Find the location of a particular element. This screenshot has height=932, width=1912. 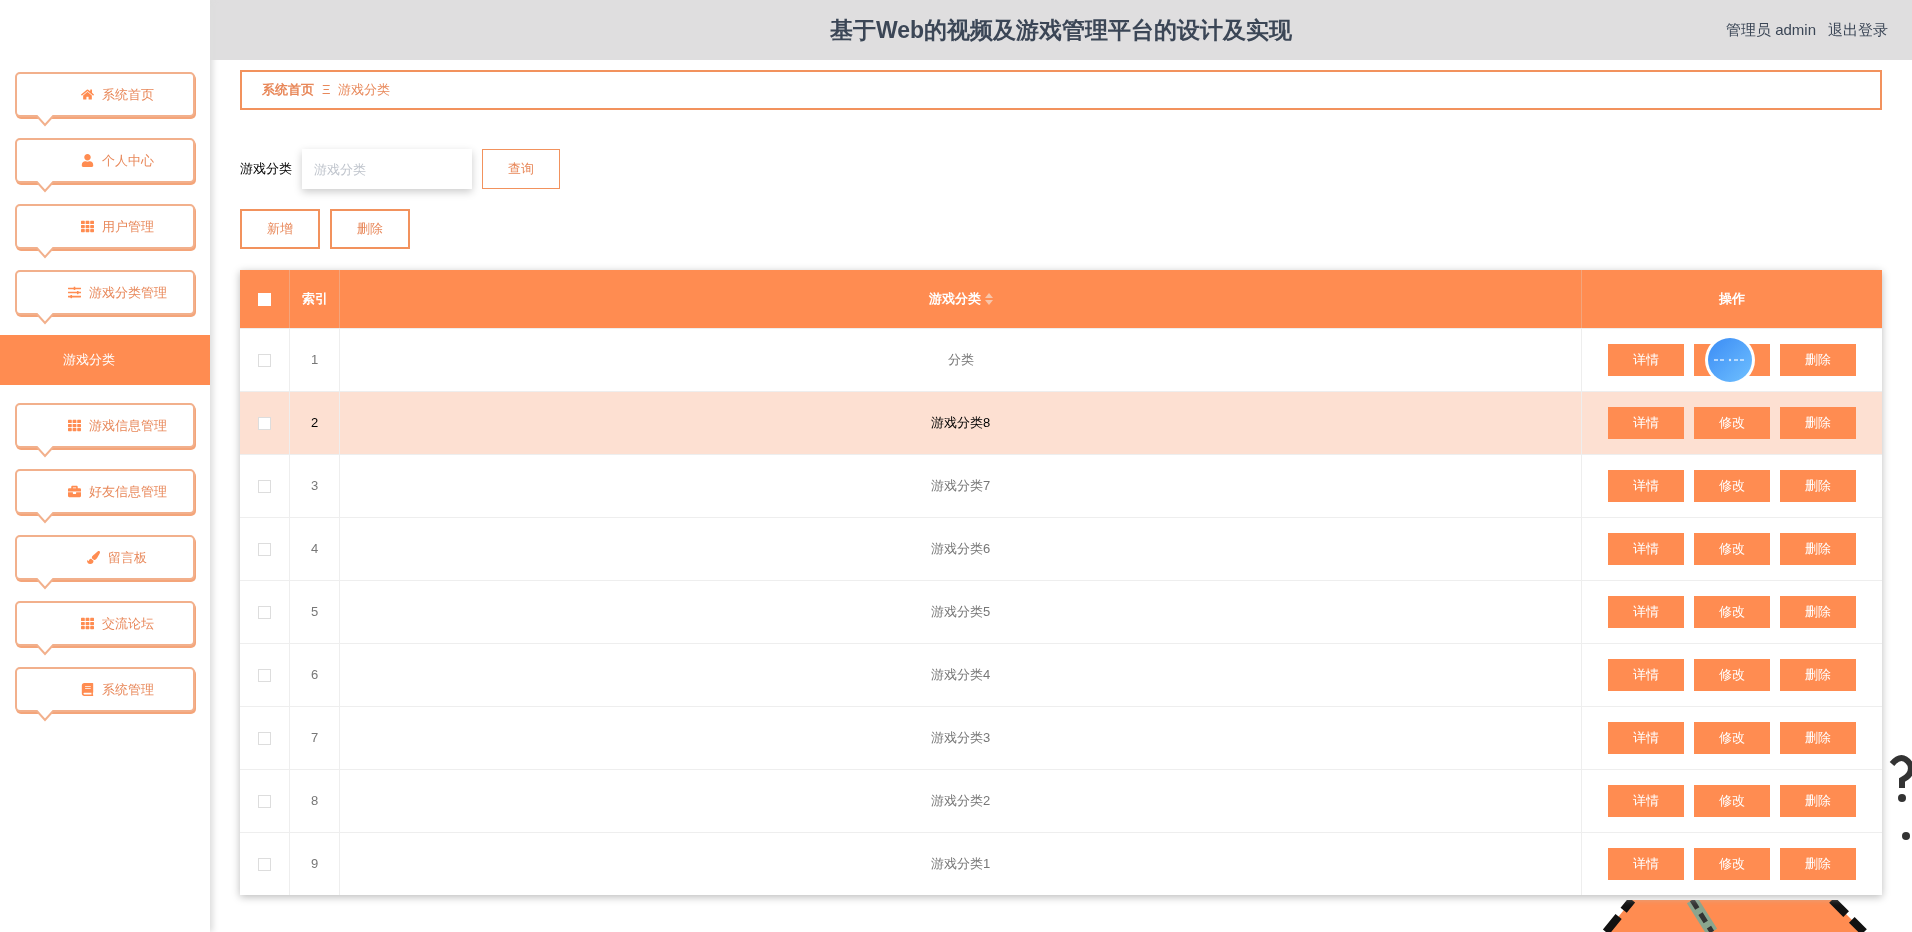

table-cell: 9 is located at coordinates (315, 864).